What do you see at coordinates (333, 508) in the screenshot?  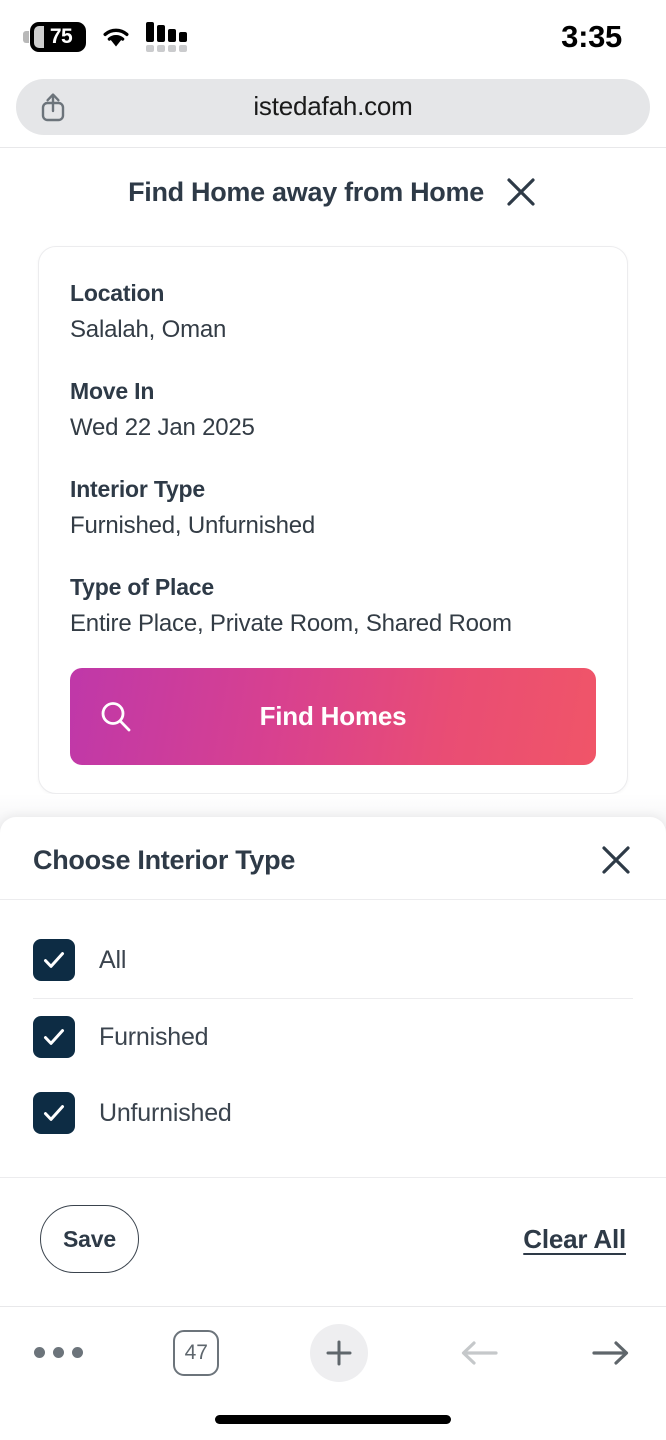 I see `field-interior-type: Interior Type Furnished, Unfurnished` at bounding box center [333, 508].